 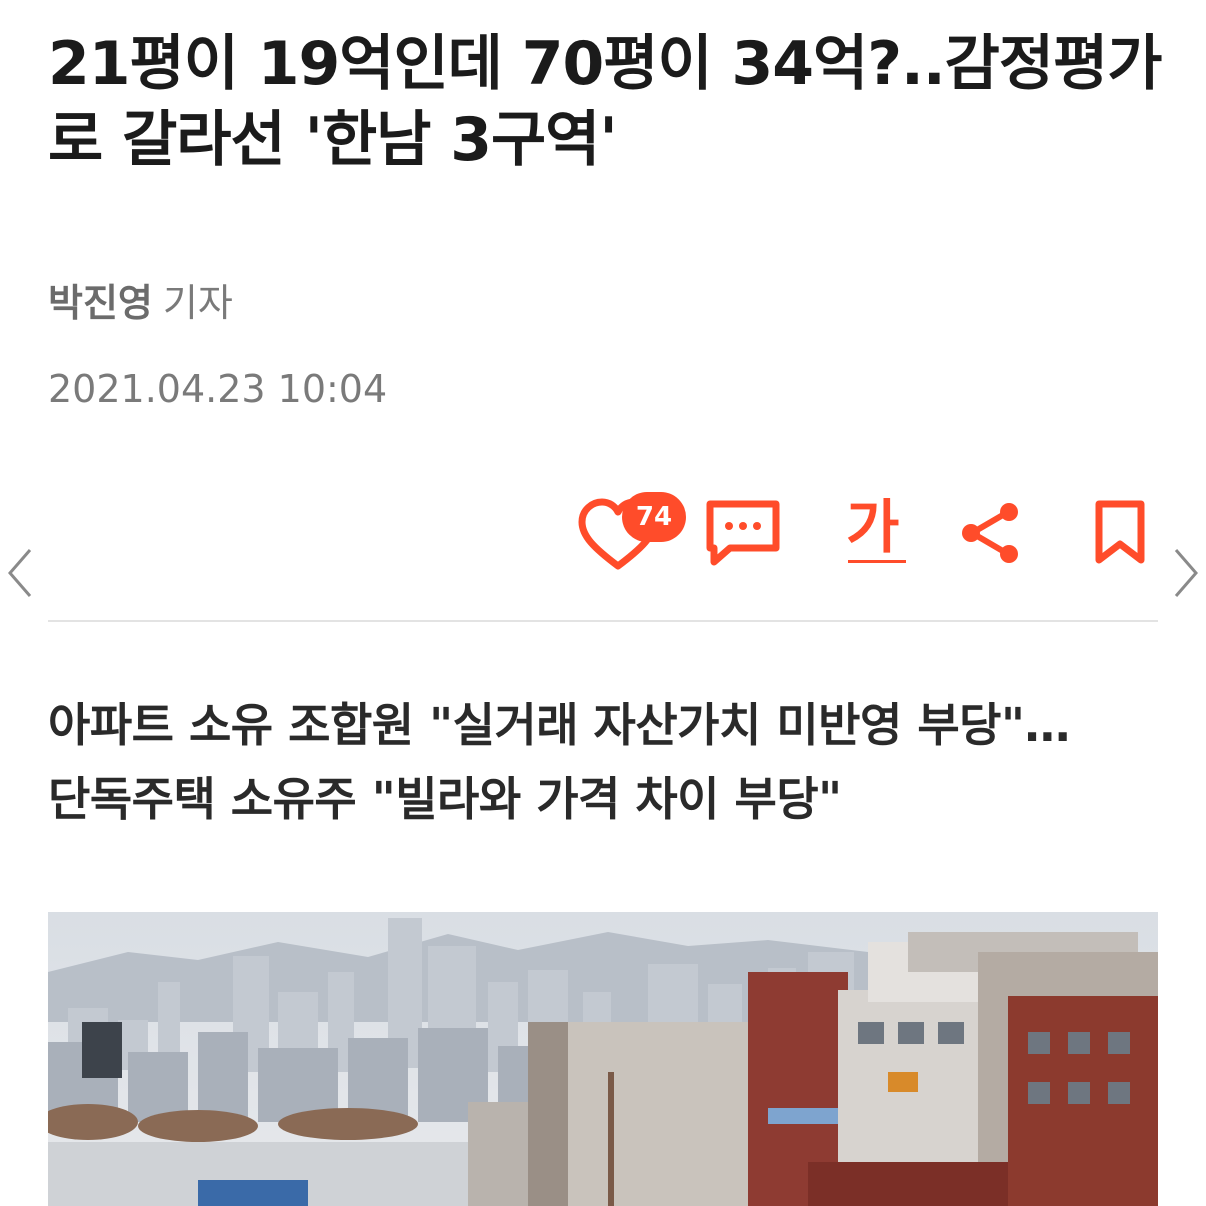 I want to click on chevron-left-icon, so click(x=20, y=573).